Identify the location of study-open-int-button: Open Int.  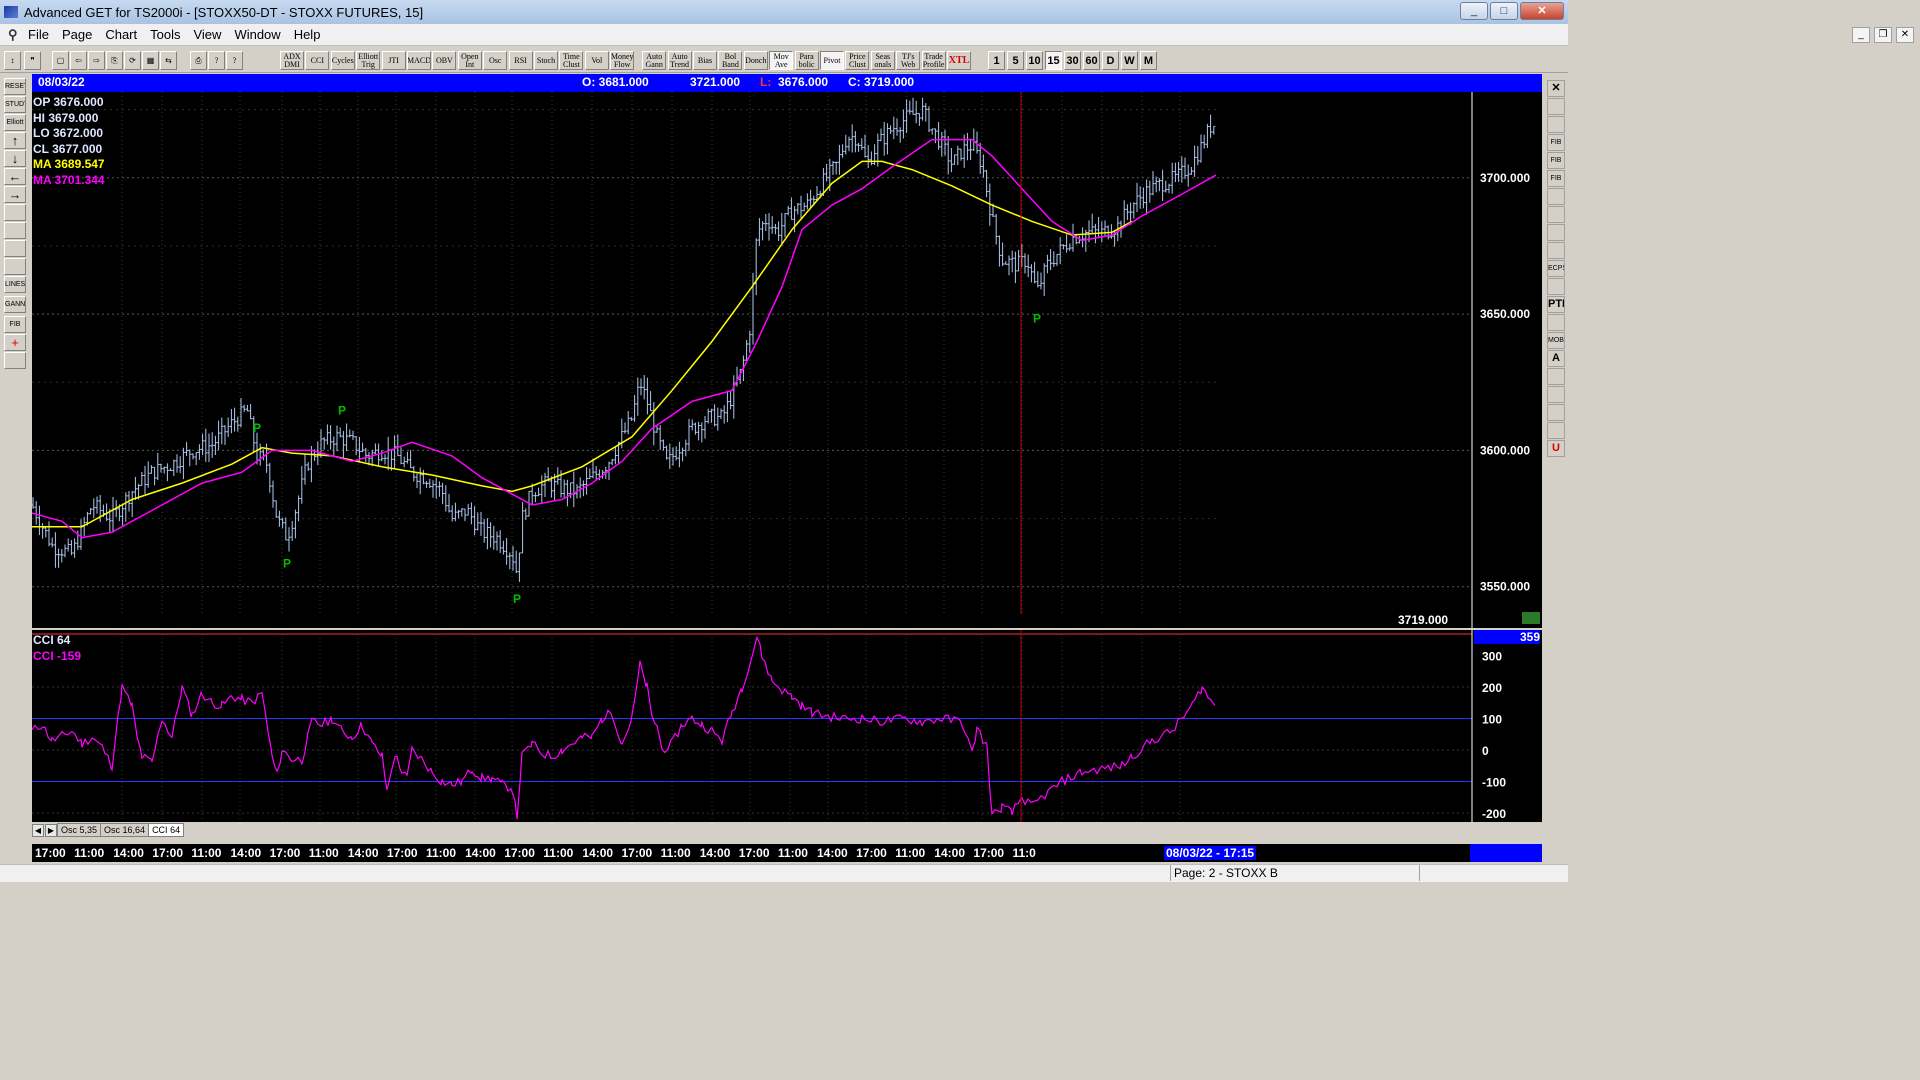
(469, 60).